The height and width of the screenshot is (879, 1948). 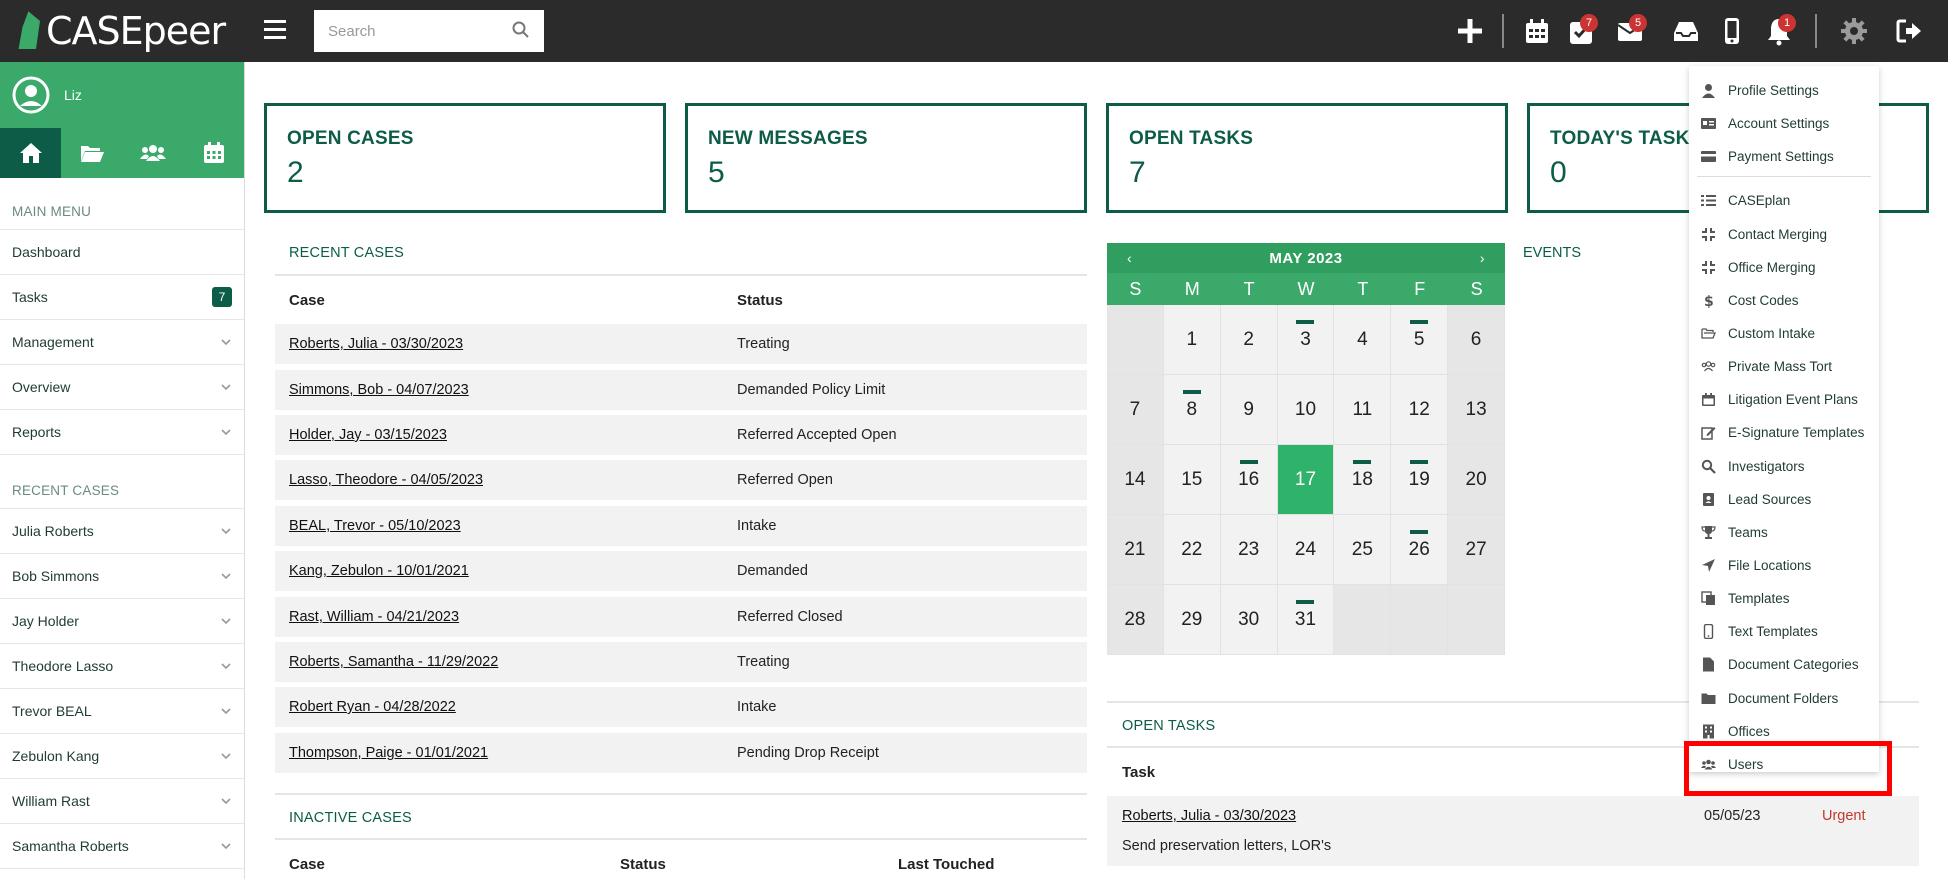 What do you see at coordinates (1476, 480) in the screenshot?
I see `calendar-day: 20` at bounding box center [1476, 480].